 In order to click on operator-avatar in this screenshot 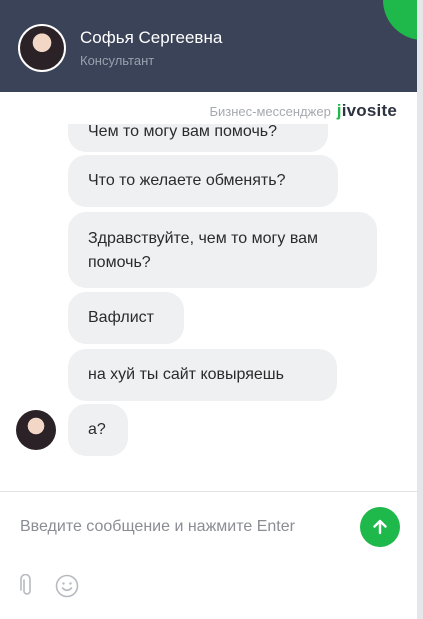, I will do `click(42, 48)`.